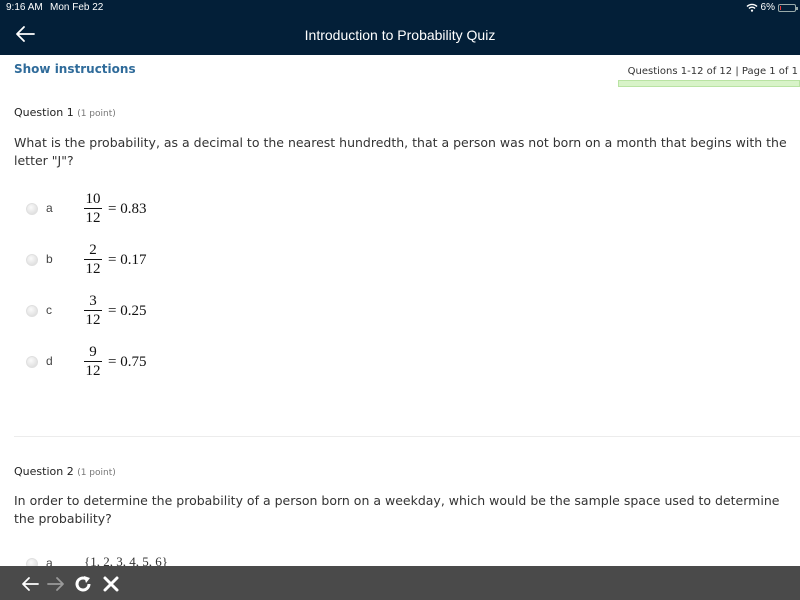 The image size is (800, 600). What do you see at coordinates (93, 260) in the screenshot?
I see `fraction: 2 12` at bounding box center [93, 260].